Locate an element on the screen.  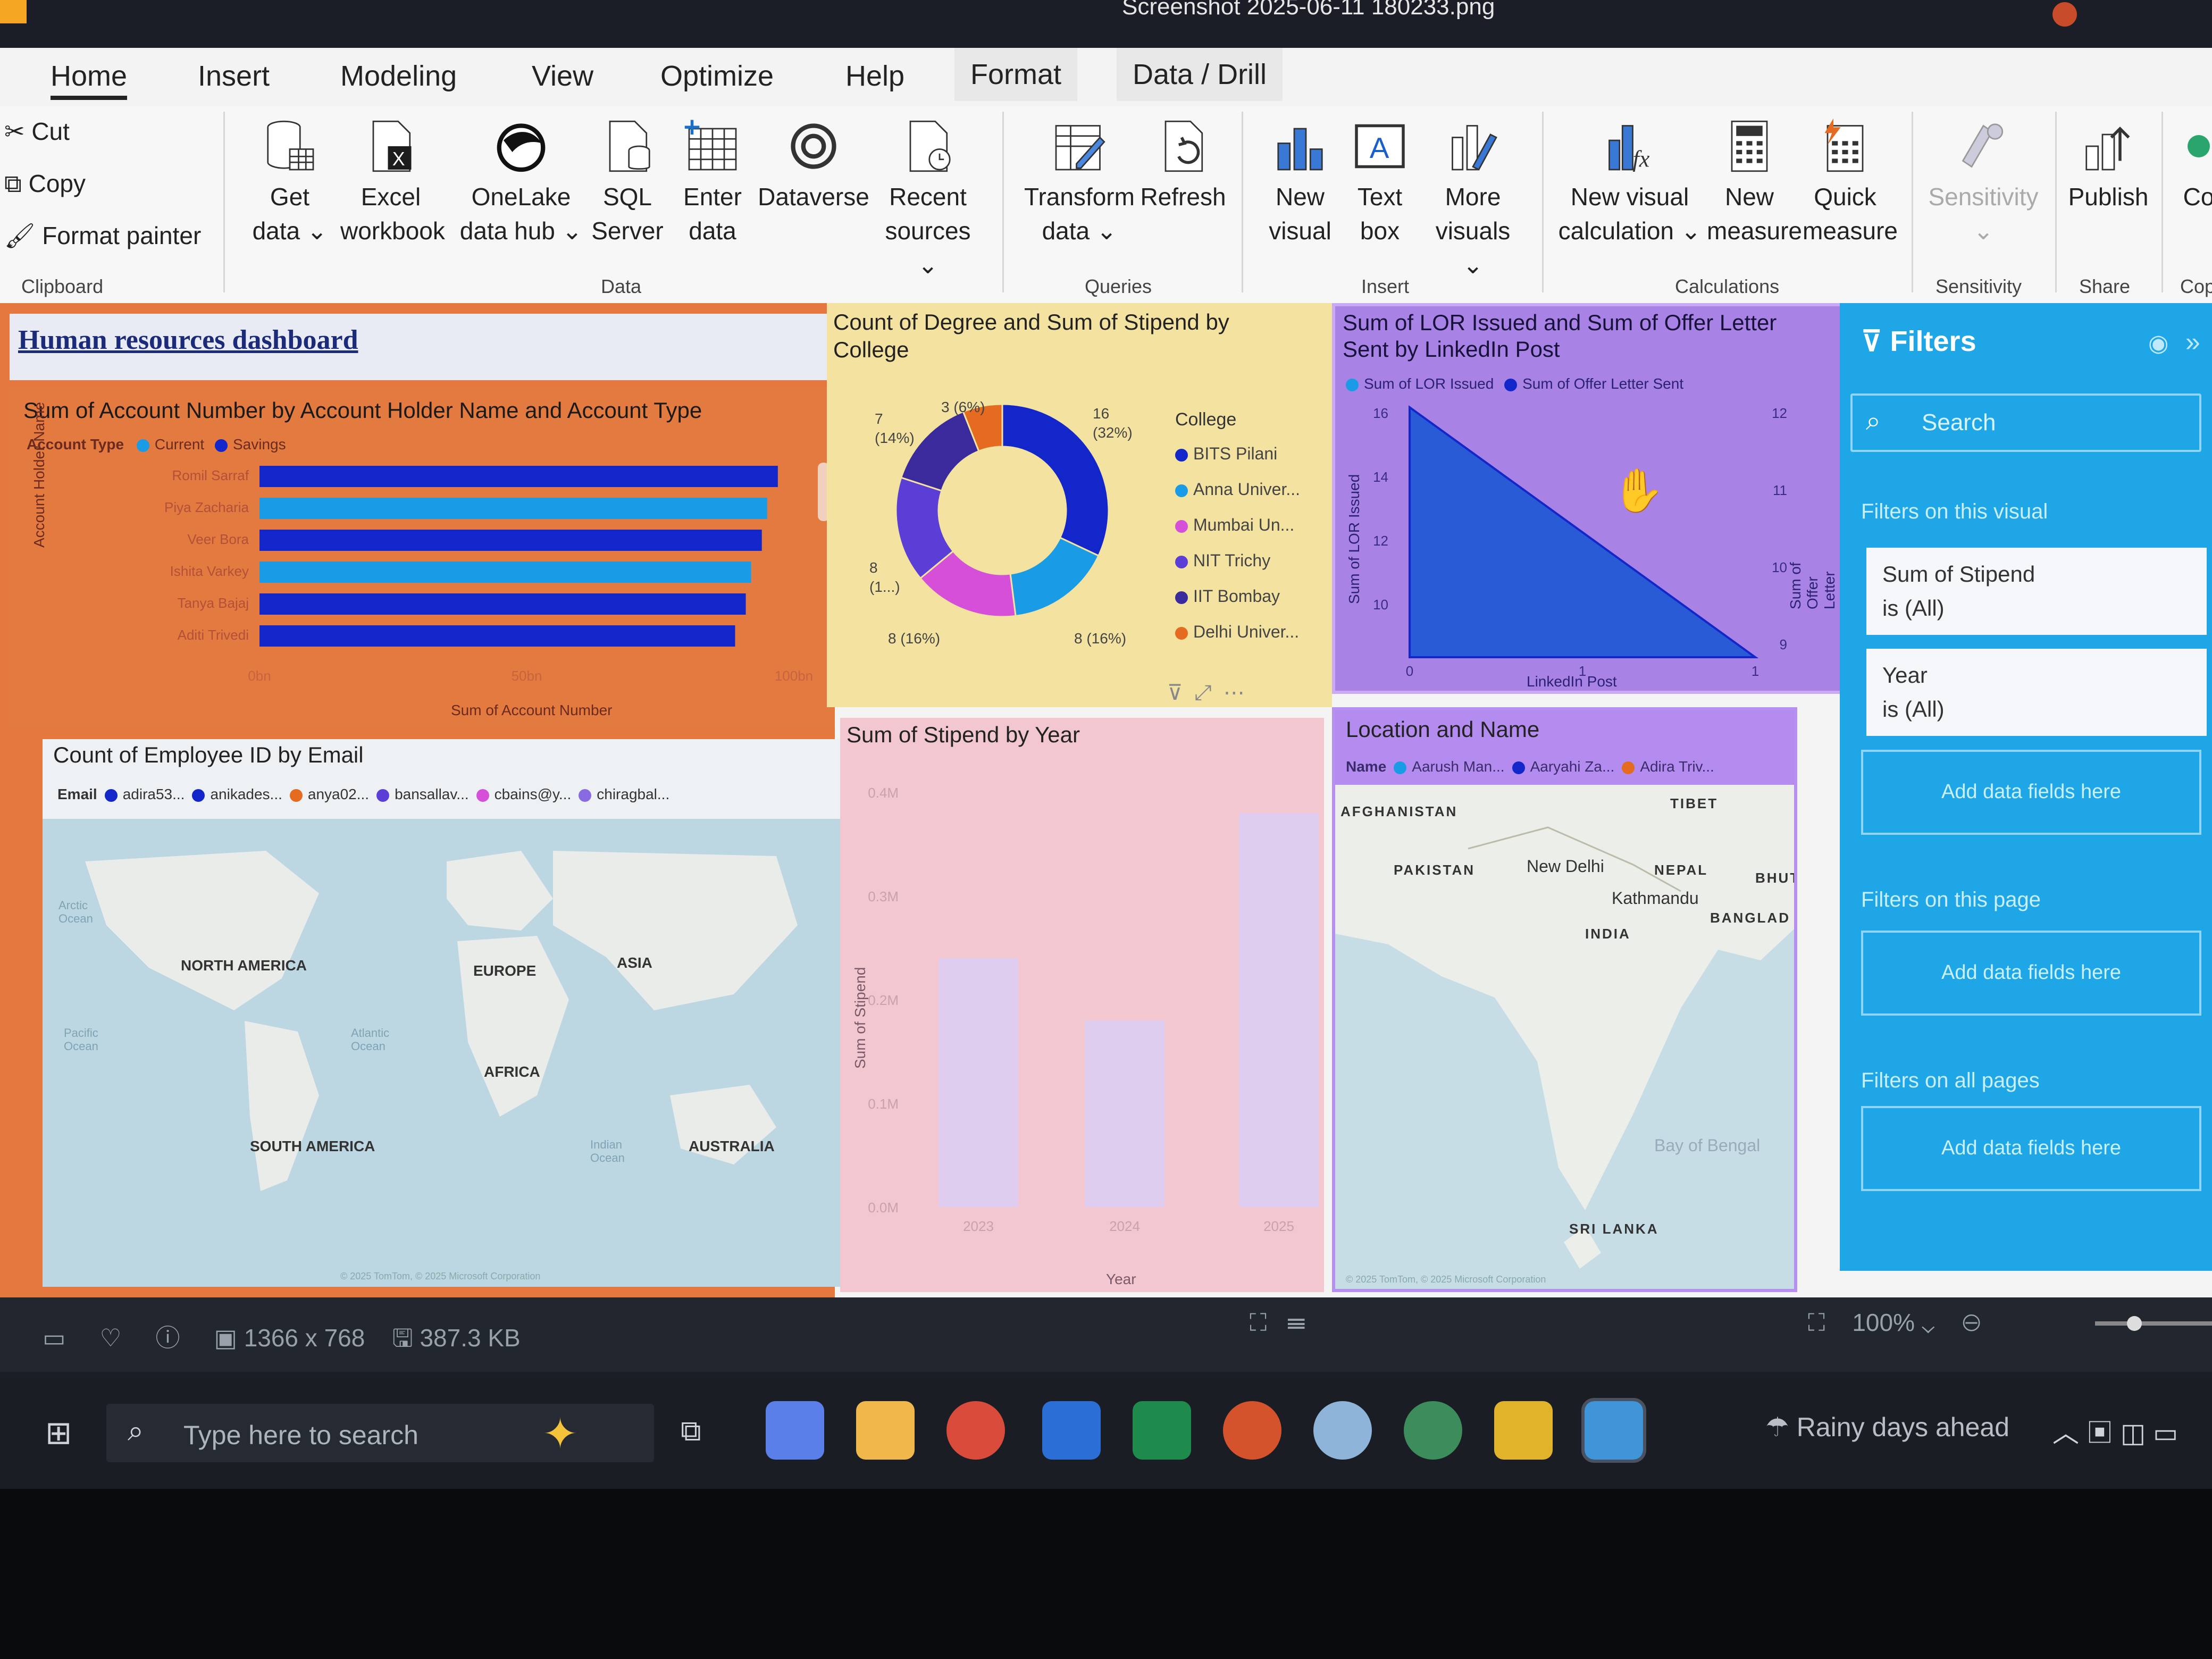
network-icon: ▣ is located at coordinates (2100, 1433).